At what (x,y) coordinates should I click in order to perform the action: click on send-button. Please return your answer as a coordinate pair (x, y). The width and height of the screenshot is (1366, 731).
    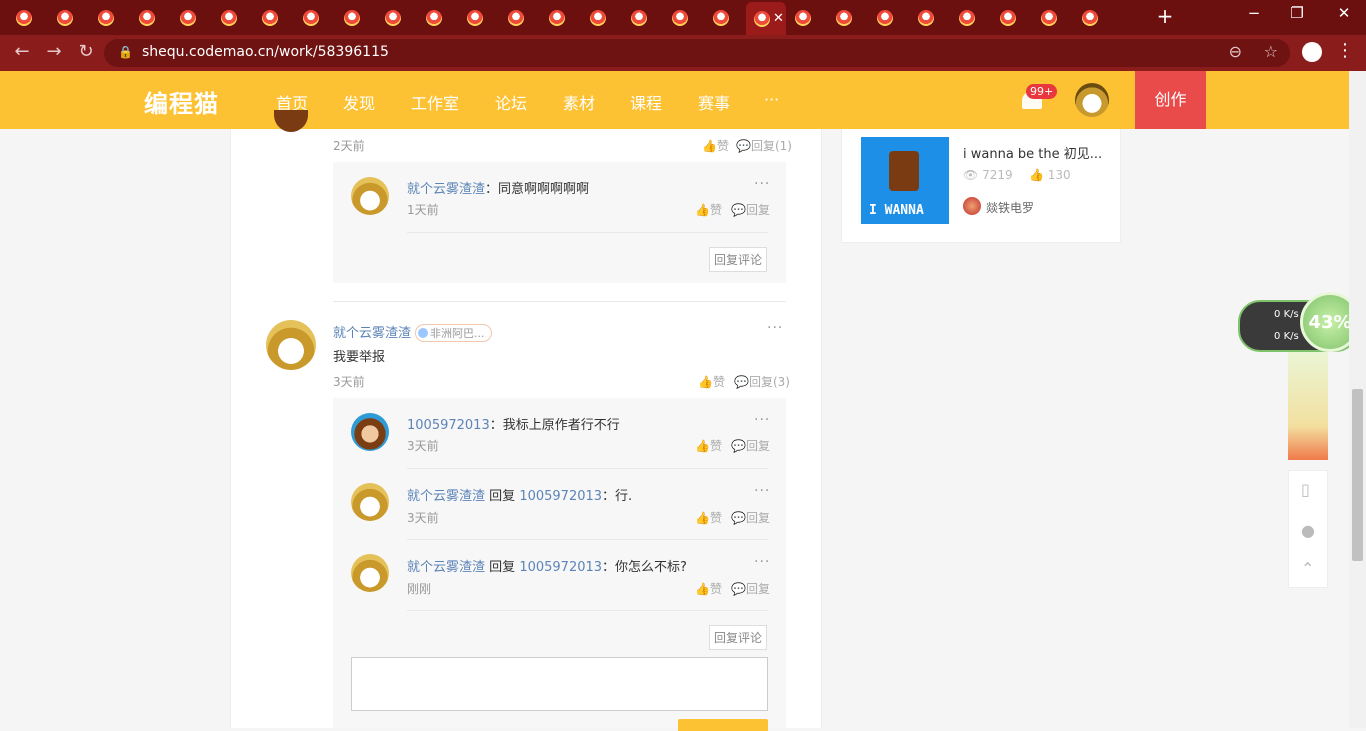
    Looking at the image, I should click on (723, 725).